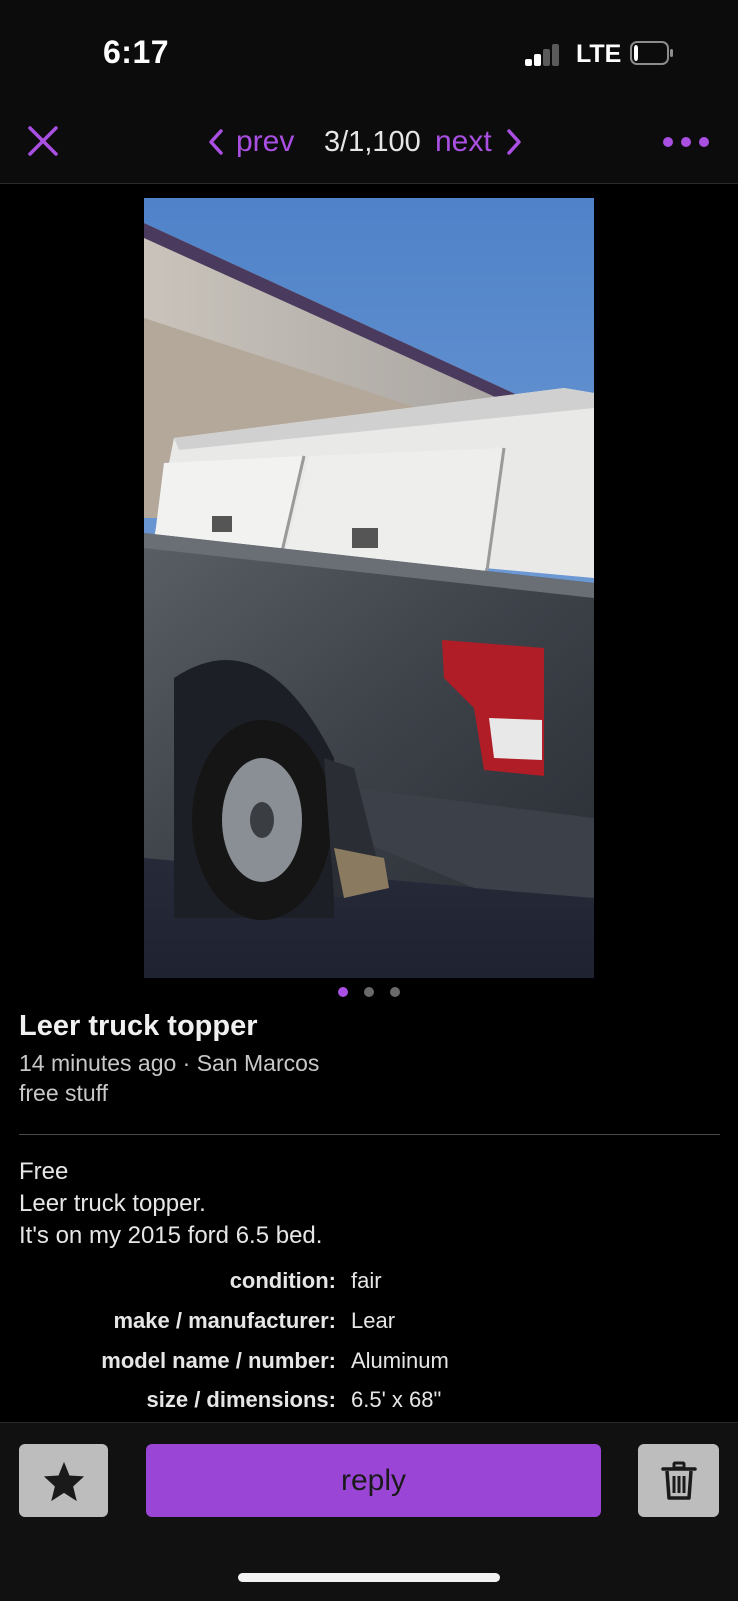  I want to click on prev-button: prev, so click(251, 142).